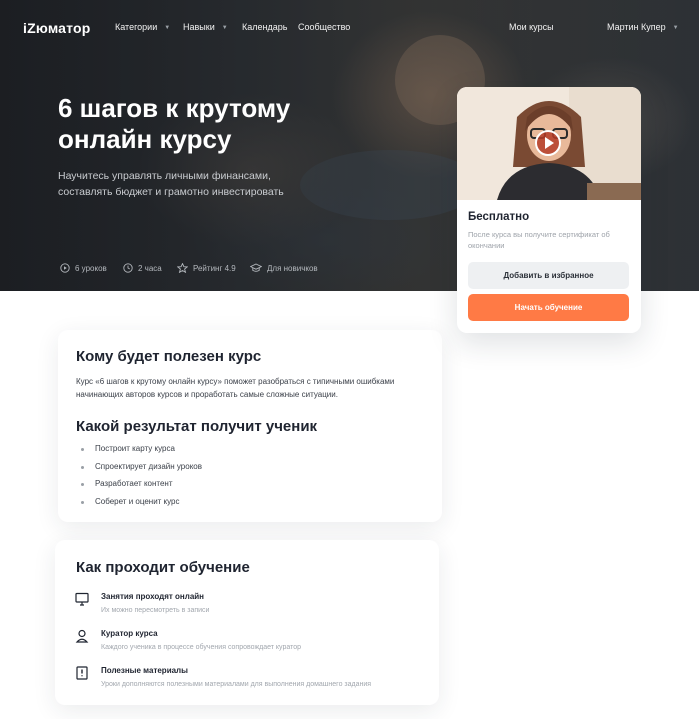 The width and height of the screenshot is (699, 719). I want to click on nav-item-label: Календарь, so click(265, 27).